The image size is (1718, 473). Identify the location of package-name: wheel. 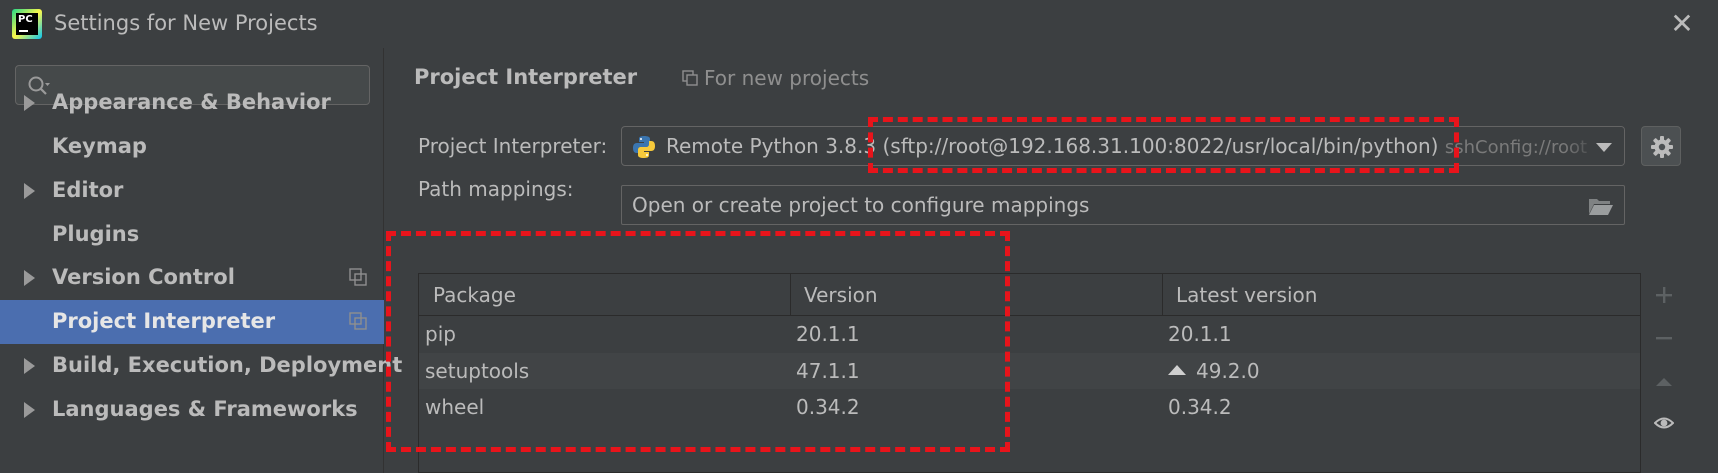
(455, 407).